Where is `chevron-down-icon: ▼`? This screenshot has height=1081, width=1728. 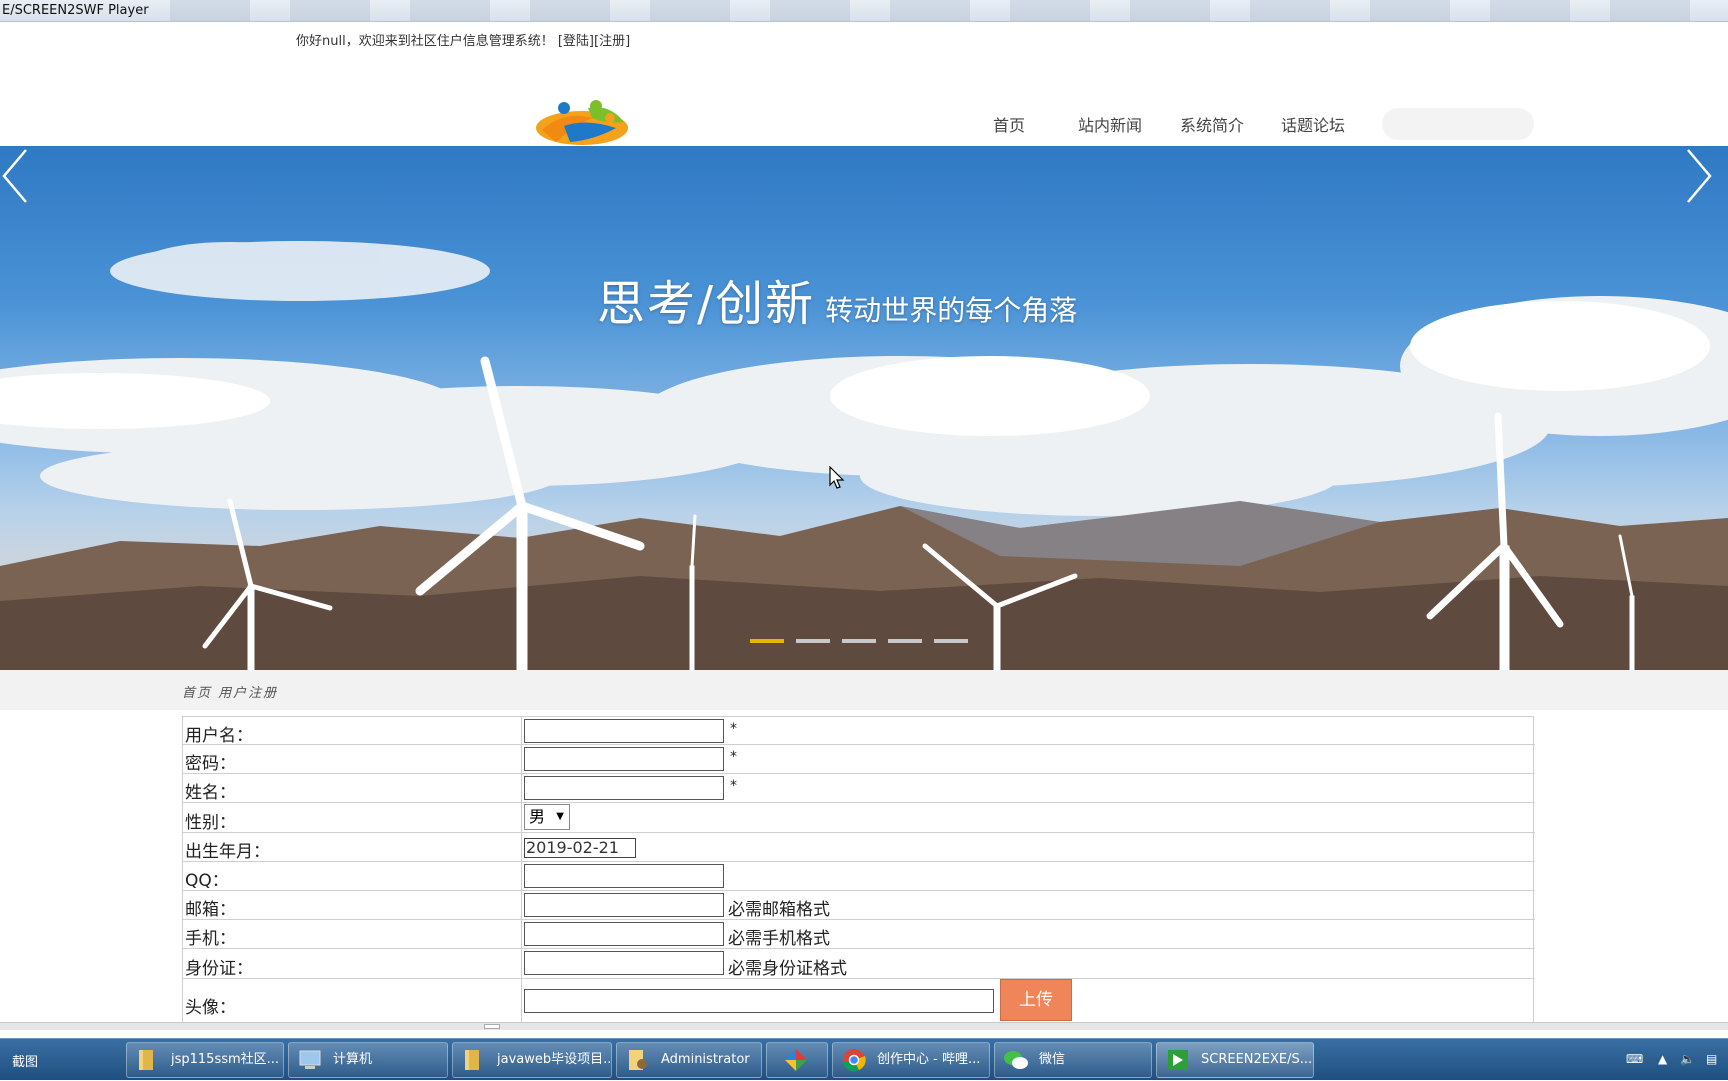
chevron-down-icon: ▼ is located at coordinates (560, 816).